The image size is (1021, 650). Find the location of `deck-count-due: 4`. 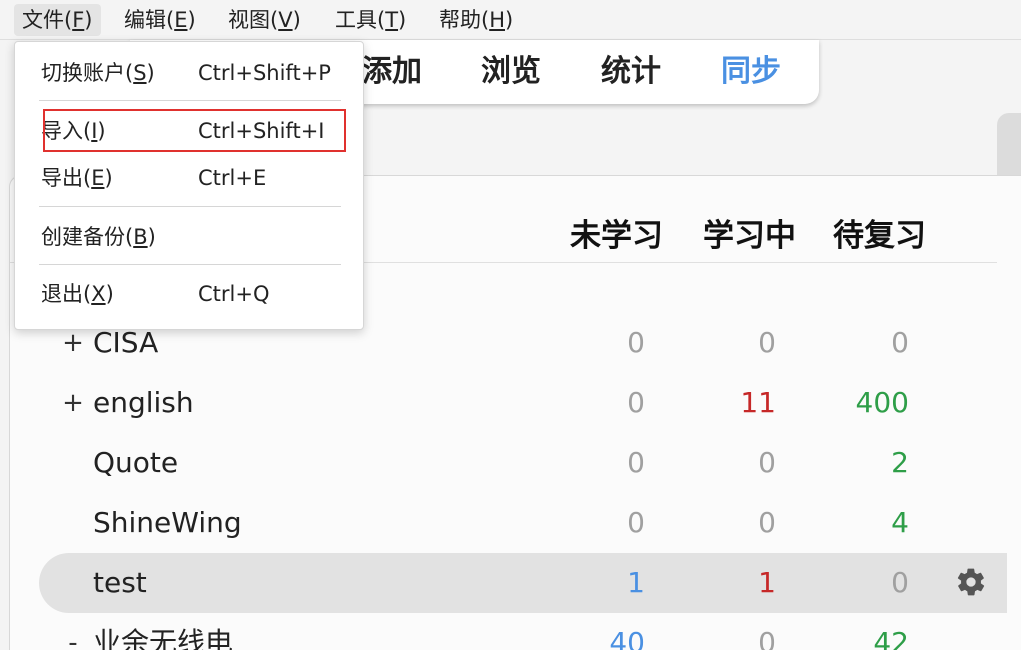

deck-count-due: 4 is located at coordinates (900, 522).